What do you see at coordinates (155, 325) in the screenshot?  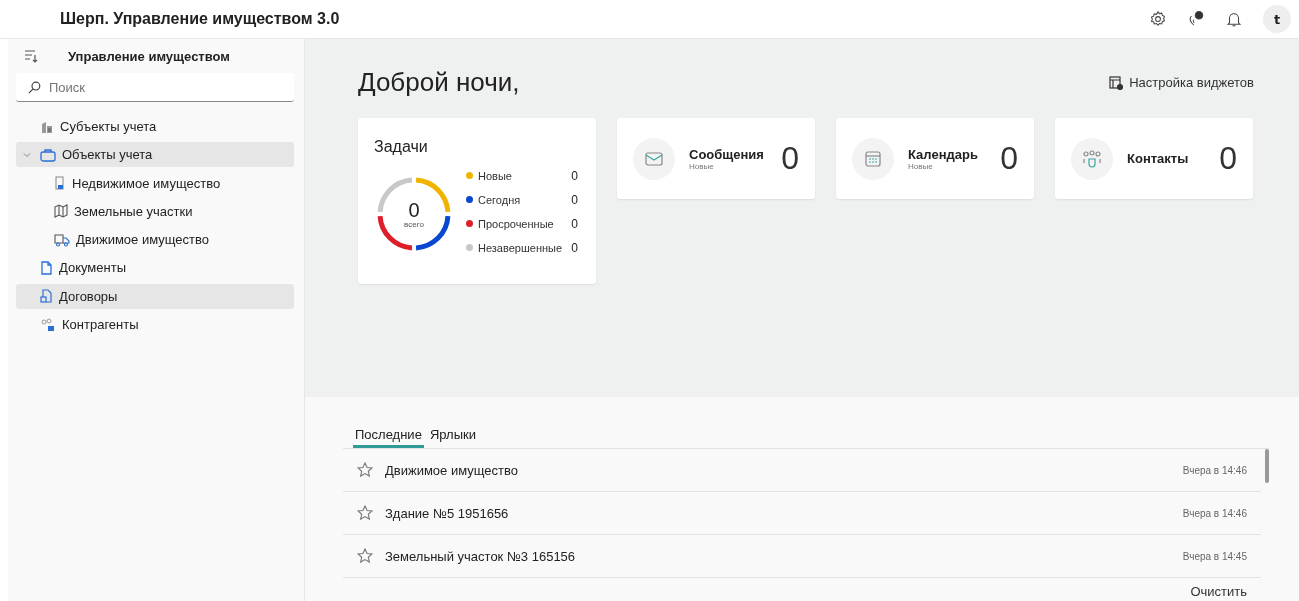 I see `nav-item: Контрагенты` at bounding box center [155, 325].